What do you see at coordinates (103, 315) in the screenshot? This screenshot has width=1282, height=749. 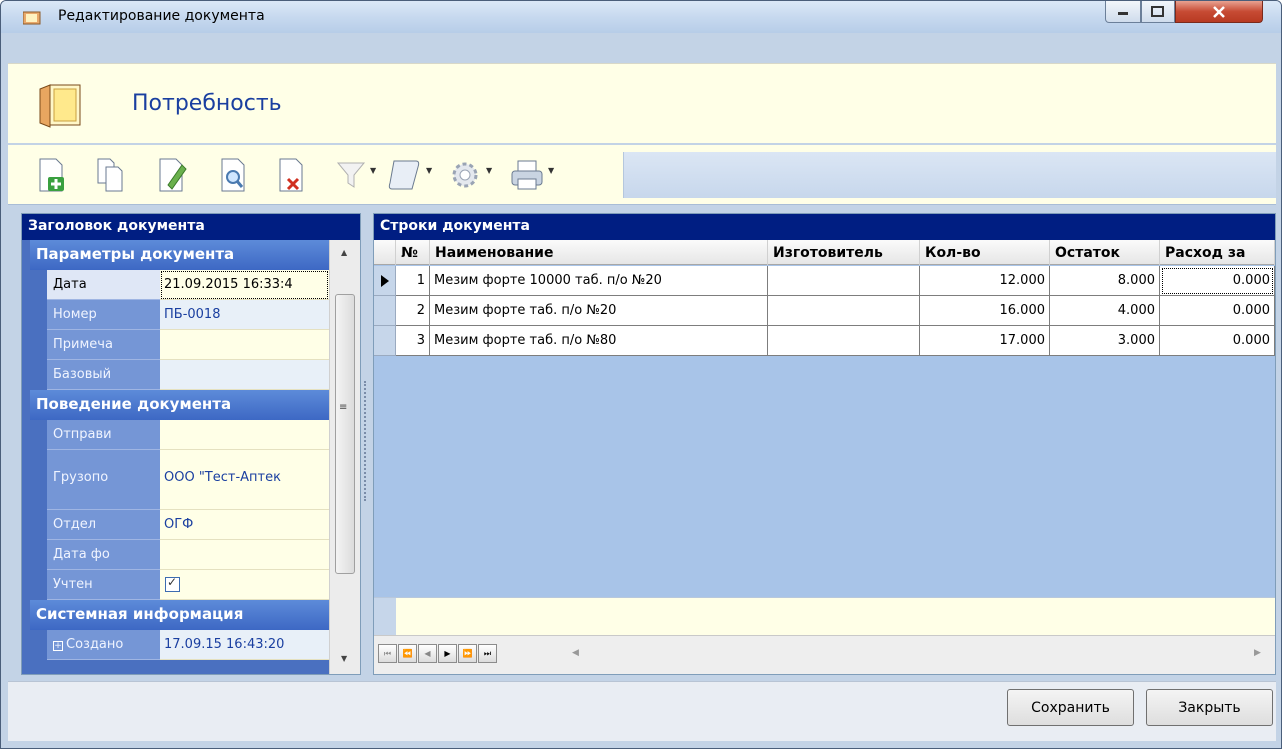 I see `prop-label: Номер` at bounding box center [103, 315].